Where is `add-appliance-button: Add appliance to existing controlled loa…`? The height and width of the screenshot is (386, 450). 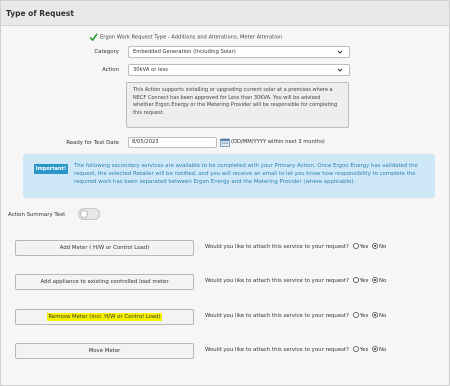
add-appliance-button: Add appliance to existing controlled loa… is located at coordinates (104, 282).